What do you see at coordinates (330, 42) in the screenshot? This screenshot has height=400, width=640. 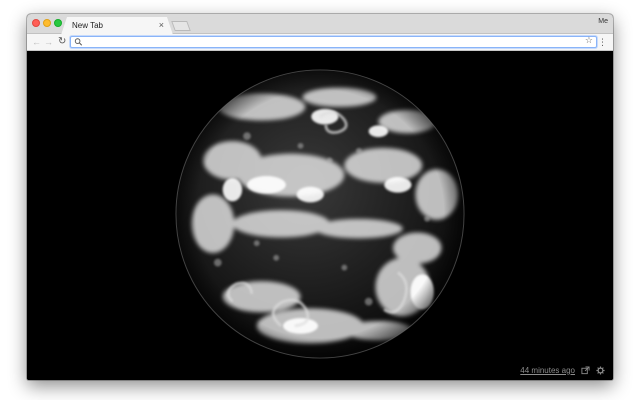 I see `address-input` at bounding box center [330, 42].